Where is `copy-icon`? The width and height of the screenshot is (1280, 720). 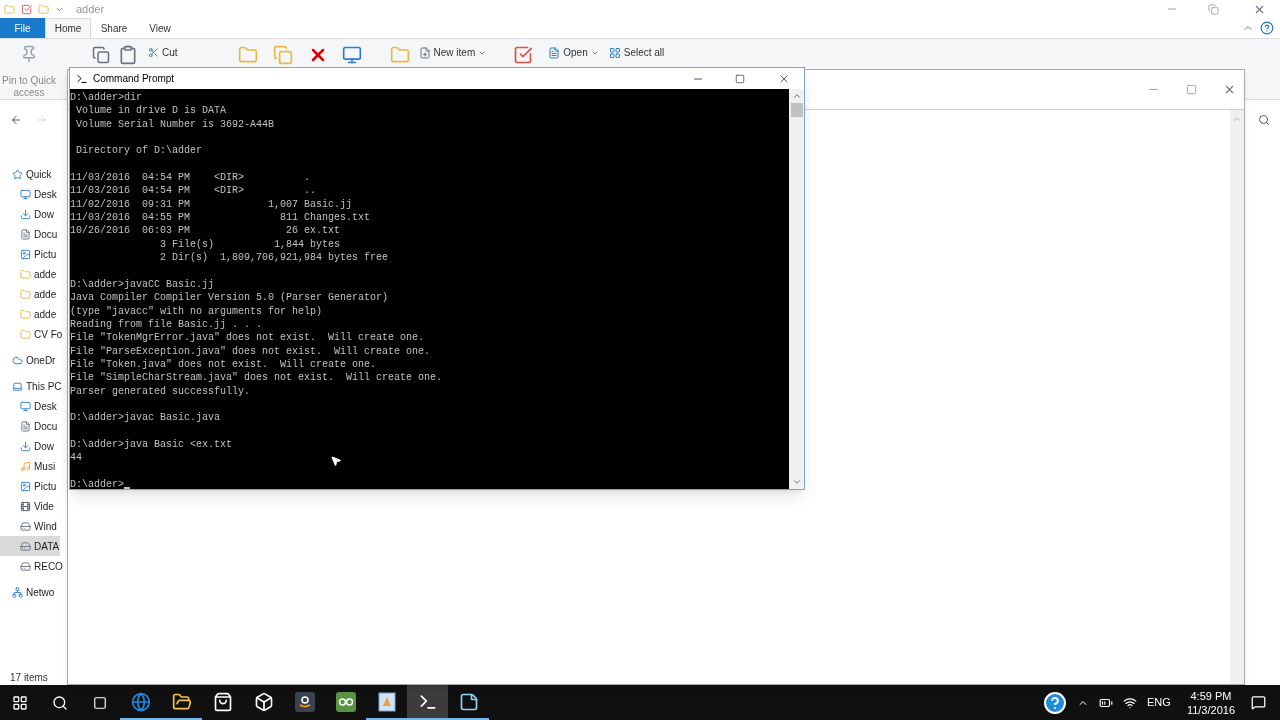 copy-icon is located at coordinates (101, 55).